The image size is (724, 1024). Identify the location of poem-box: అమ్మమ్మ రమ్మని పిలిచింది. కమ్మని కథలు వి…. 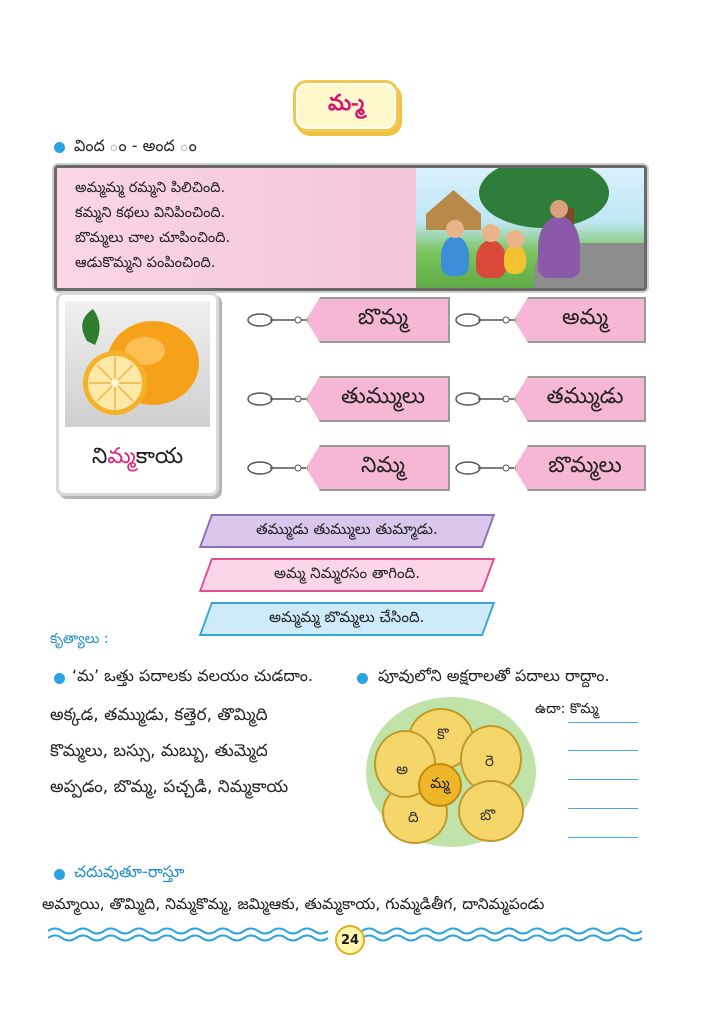
(350, 228).